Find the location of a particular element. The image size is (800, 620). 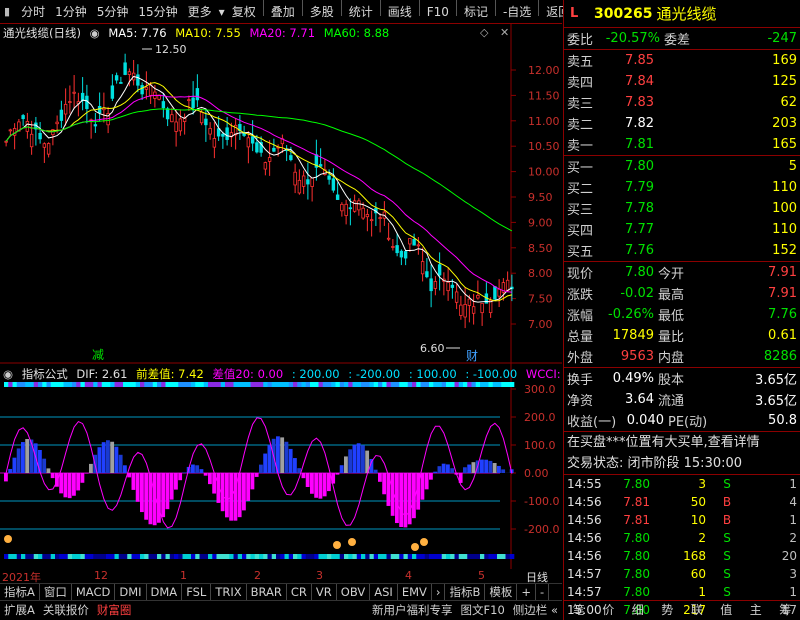

indicator-tab: ASI is located at coordinates (384, 592).